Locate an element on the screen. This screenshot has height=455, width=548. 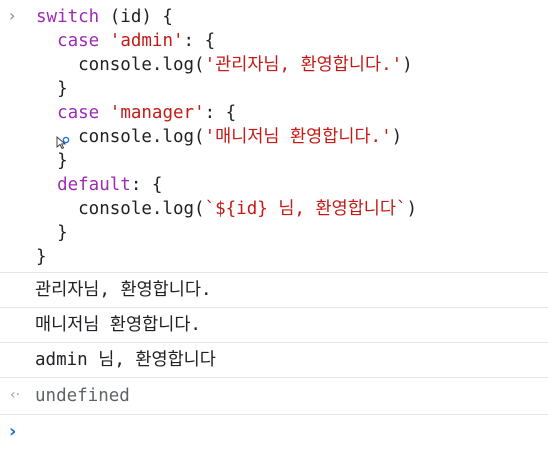
log-message: admin 님, 환영합니다 is located at coordinates (125, 360).